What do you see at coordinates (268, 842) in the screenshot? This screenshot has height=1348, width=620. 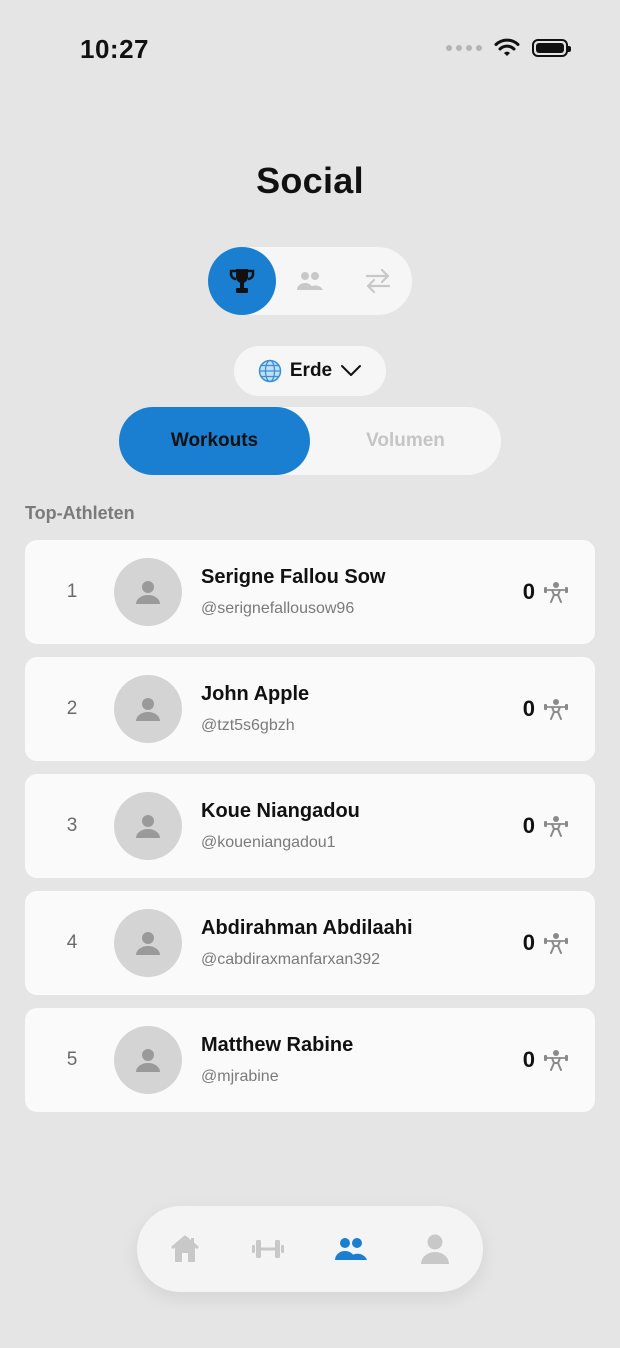 I see `athlete-handle: @koueniangadou1` at bounding box center [268, 842].